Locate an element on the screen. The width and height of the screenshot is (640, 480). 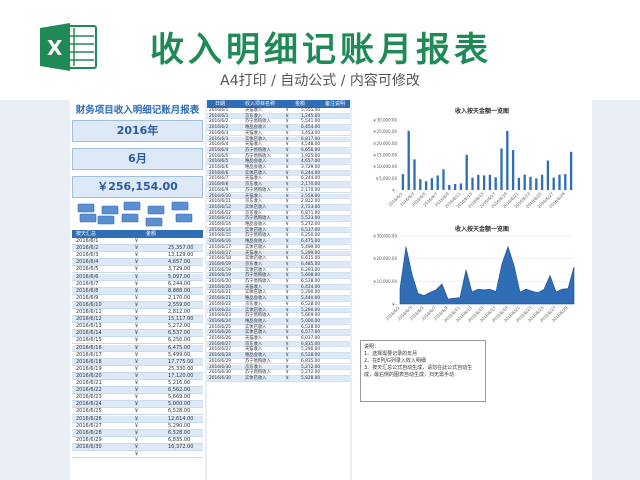
summary-row: 2016/6/8 ￥ 8,888.00 is located at coordinates (137, 291).